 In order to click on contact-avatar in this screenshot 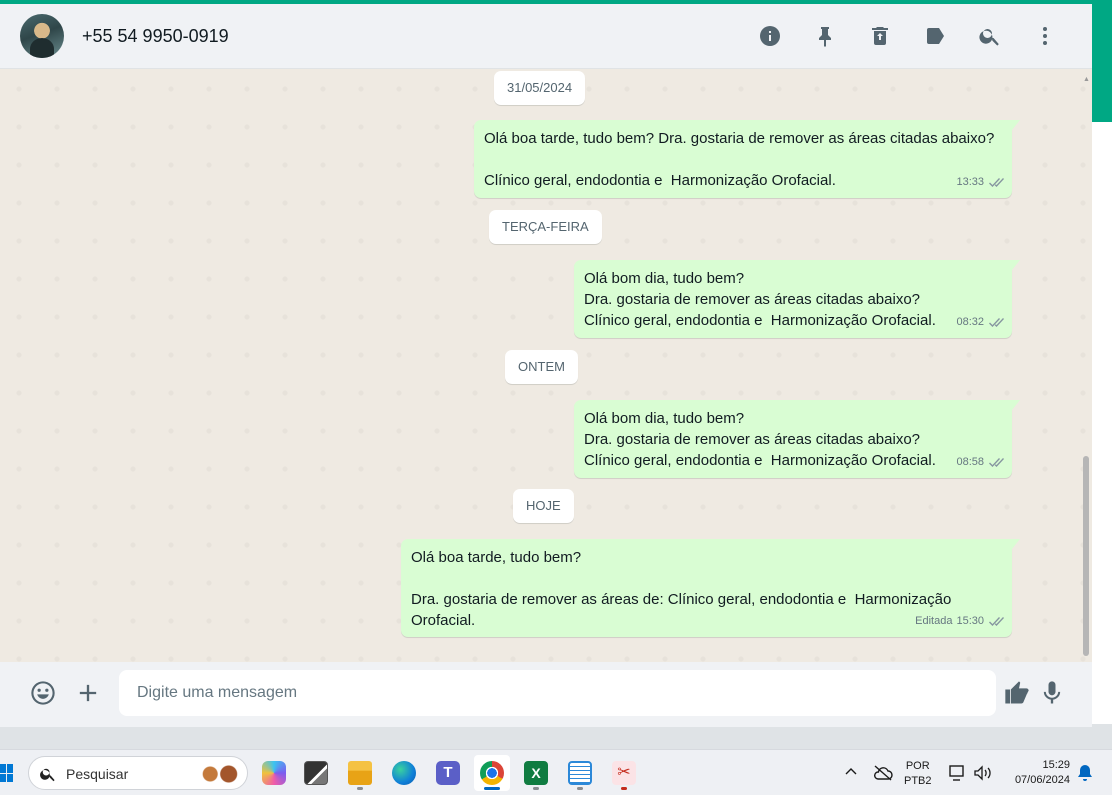, I will do `click(42, 36)`.